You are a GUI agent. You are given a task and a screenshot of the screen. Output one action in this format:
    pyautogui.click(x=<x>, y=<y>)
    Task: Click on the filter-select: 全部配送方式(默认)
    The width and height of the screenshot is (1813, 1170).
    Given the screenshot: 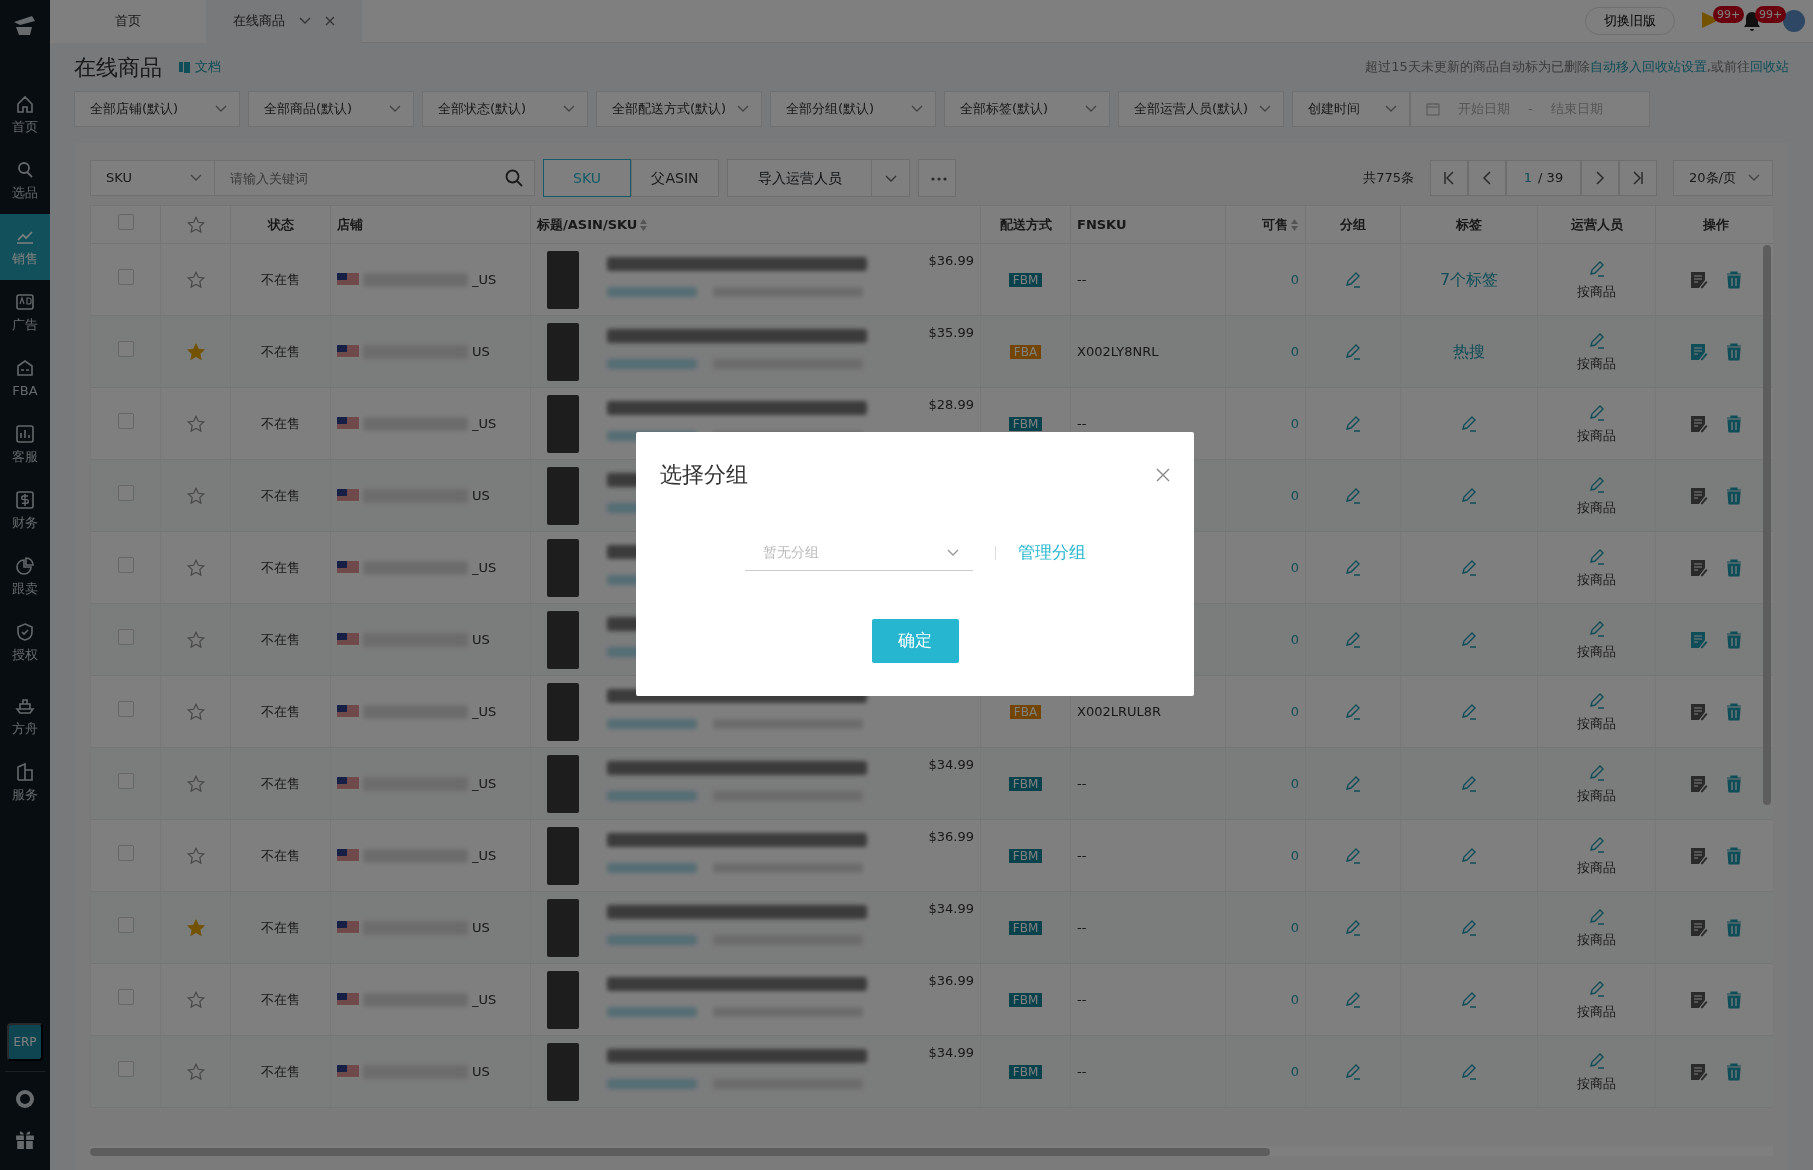 What is the action you would take?
    pyautogui.click(x=679, y=109)
    